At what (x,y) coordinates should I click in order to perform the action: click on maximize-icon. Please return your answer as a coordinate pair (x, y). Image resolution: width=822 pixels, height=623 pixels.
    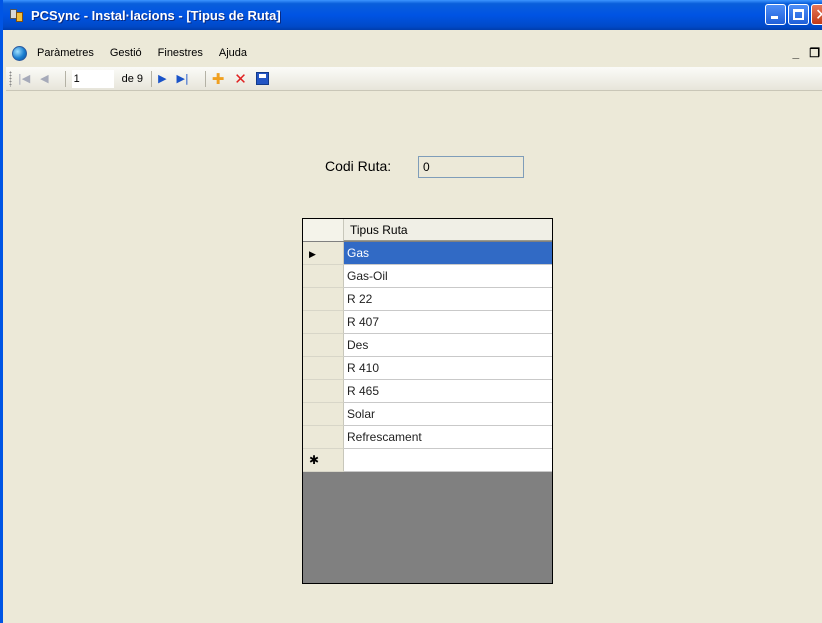
    Looking at the image, I should click on (798, 14).